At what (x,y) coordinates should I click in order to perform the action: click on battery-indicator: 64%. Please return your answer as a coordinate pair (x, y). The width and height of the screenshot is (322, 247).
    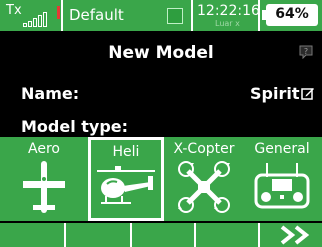
    Looking at the image, I should click on (292, 15).